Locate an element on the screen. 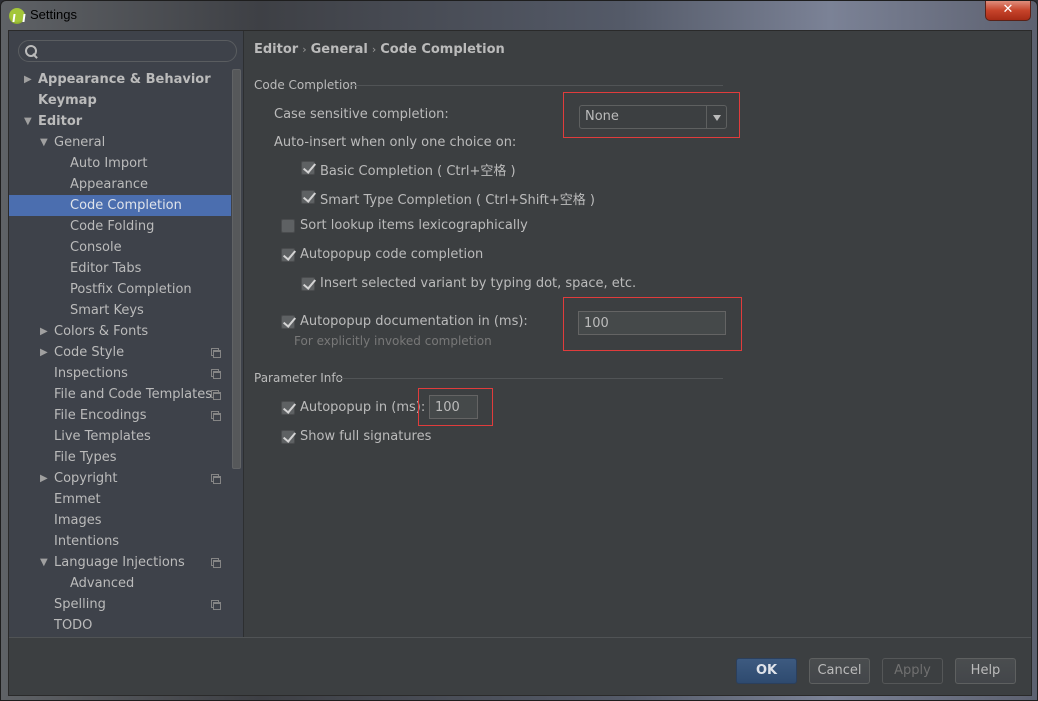 The image size is (1038, 701). sidebar-item-intentions: Intentions is located at coordinates (120, 541).